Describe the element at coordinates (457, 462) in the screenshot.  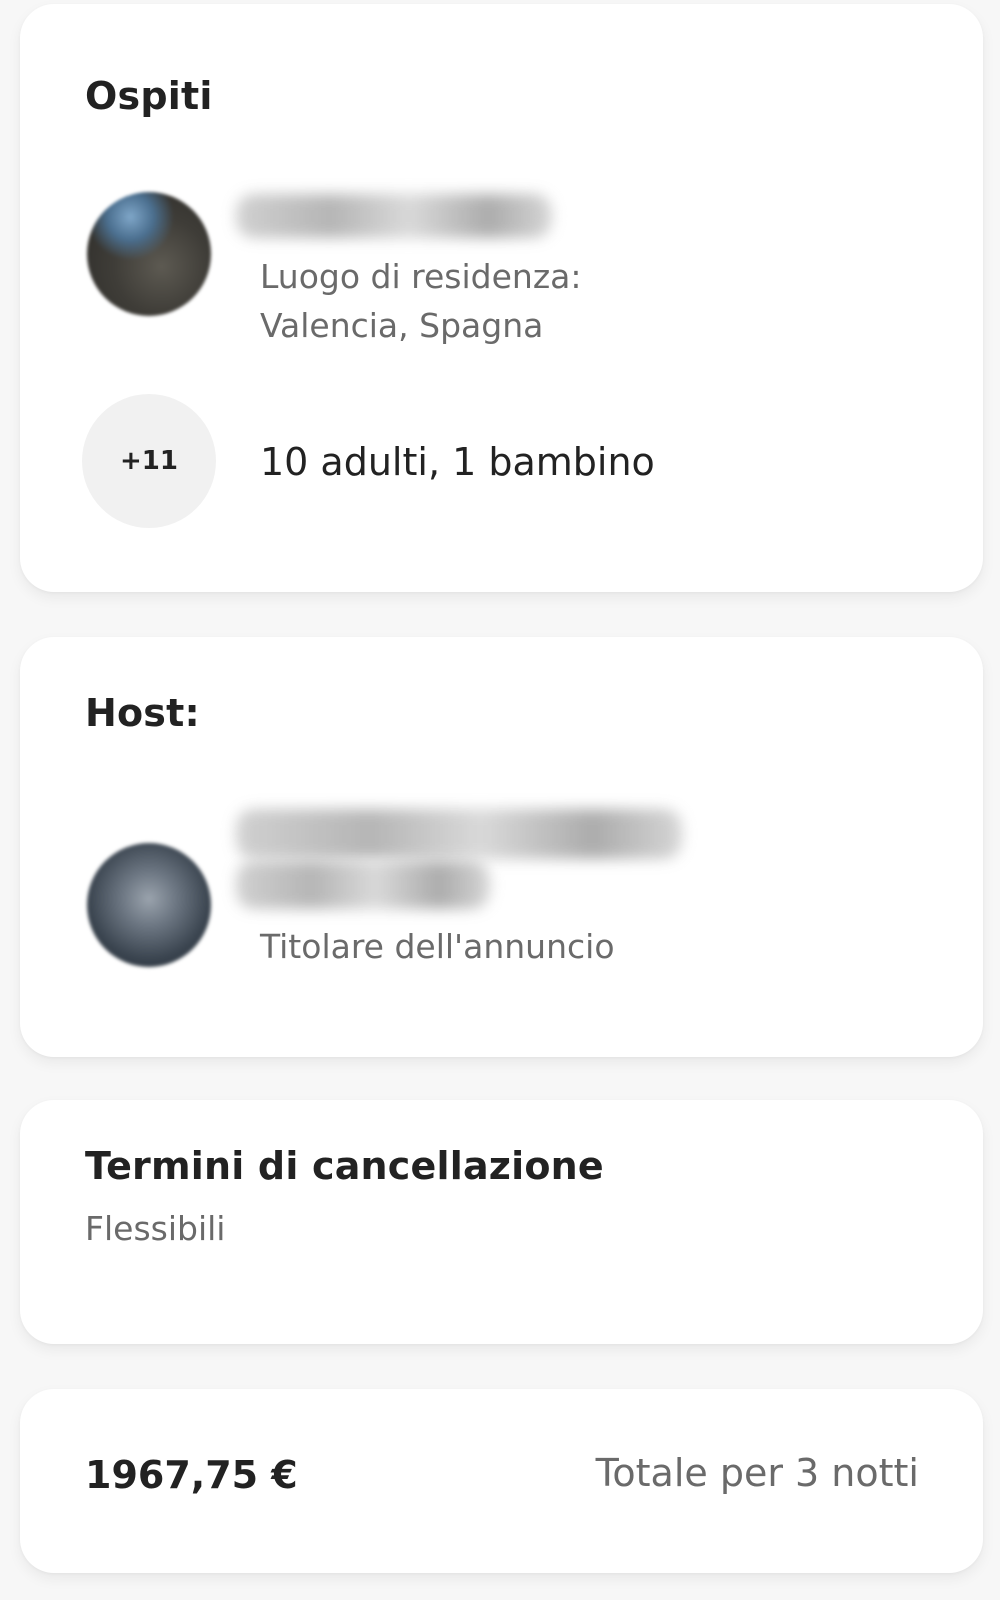
I see `guest-summary: 10 adulti, 1 bambino` at that location.